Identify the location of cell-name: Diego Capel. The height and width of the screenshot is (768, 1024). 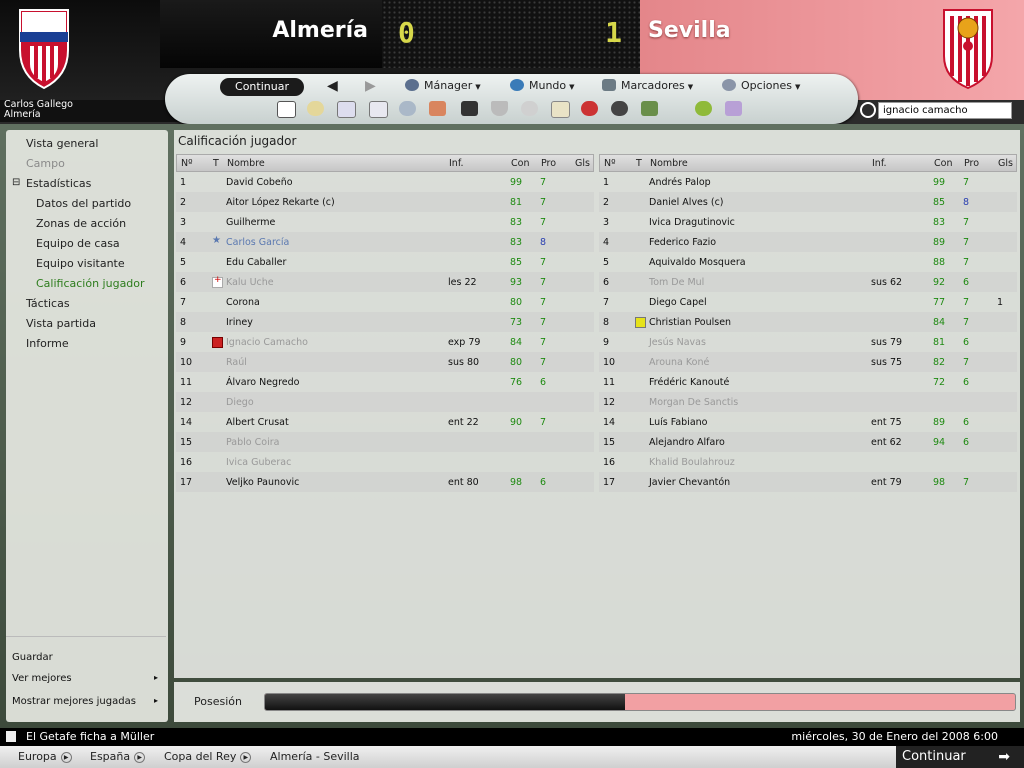
(678, 302).